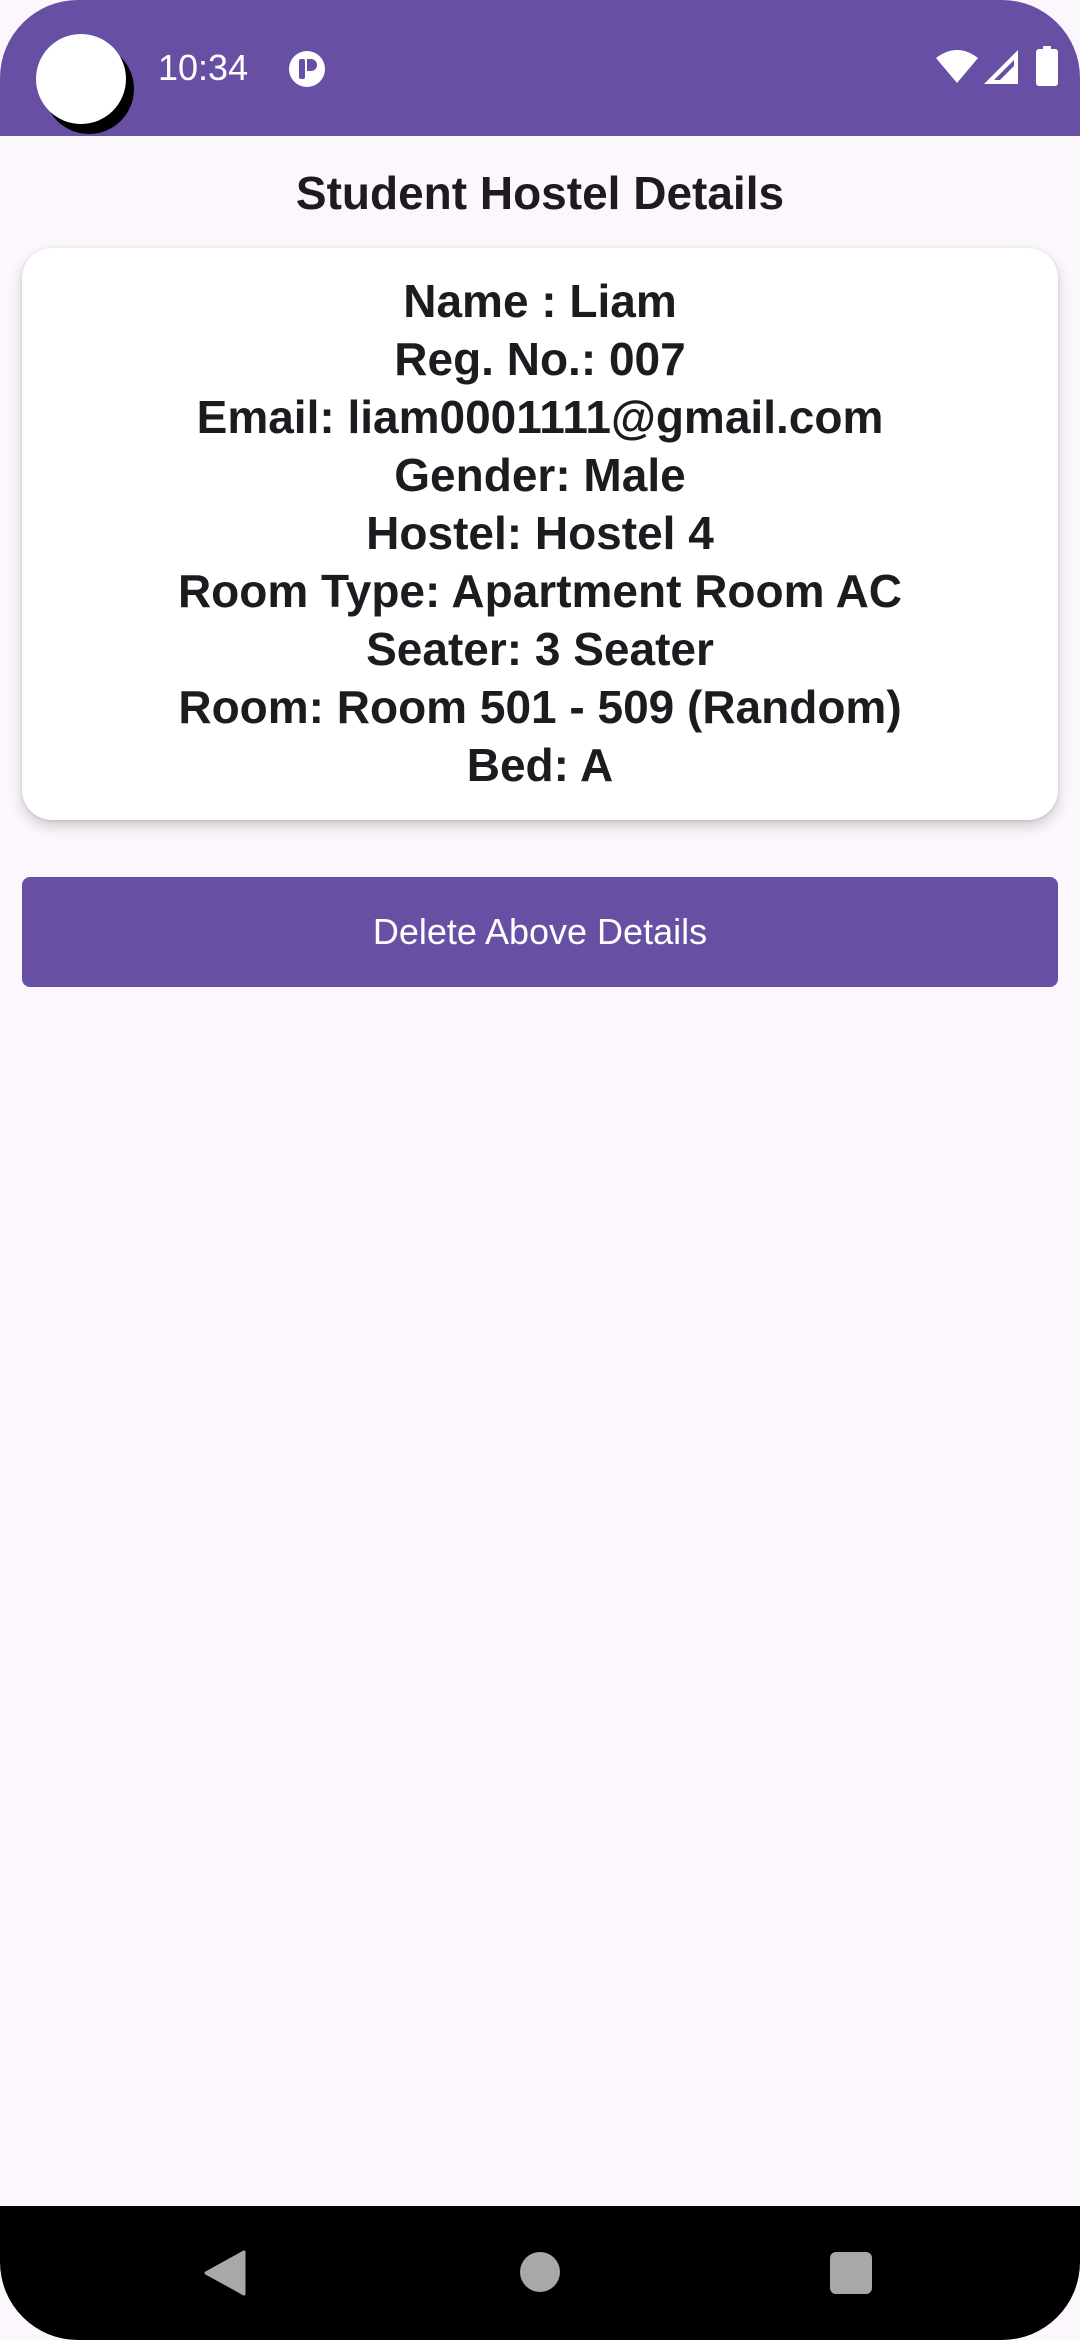 Image resolution: width=1080 pixels, height=2340 pixels. What do you see at coordinates (203, 67) in the screenshot?
I see `status-time: 10:34` at bounding box center [203, 67].